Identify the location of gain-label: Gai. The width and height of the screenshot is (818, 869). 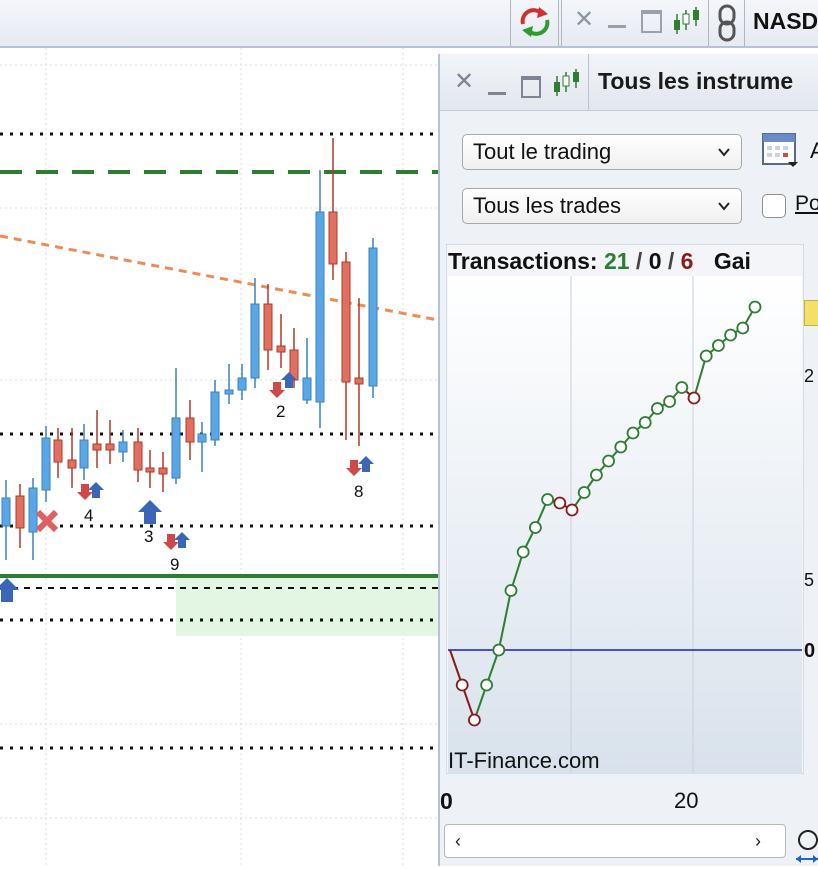
(732, 261).